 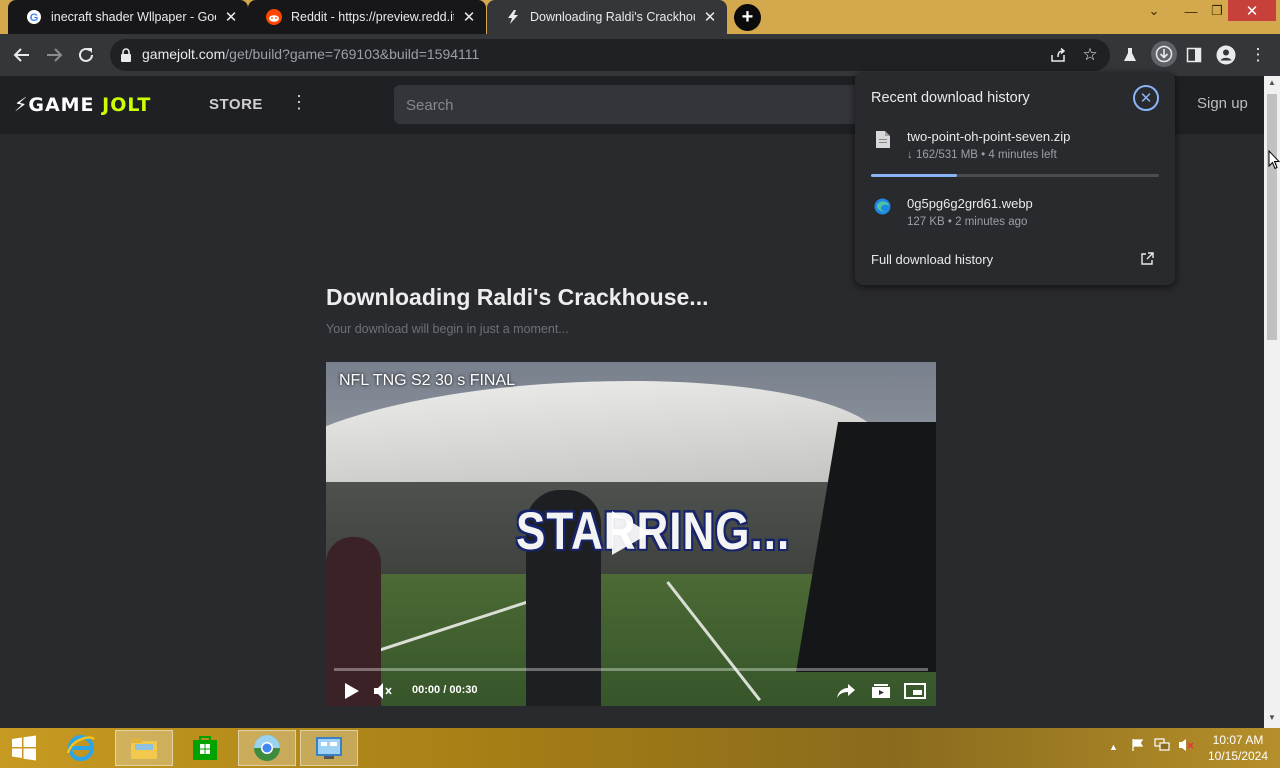 I want to click on google-icon: G, so click(x=34, y=17).